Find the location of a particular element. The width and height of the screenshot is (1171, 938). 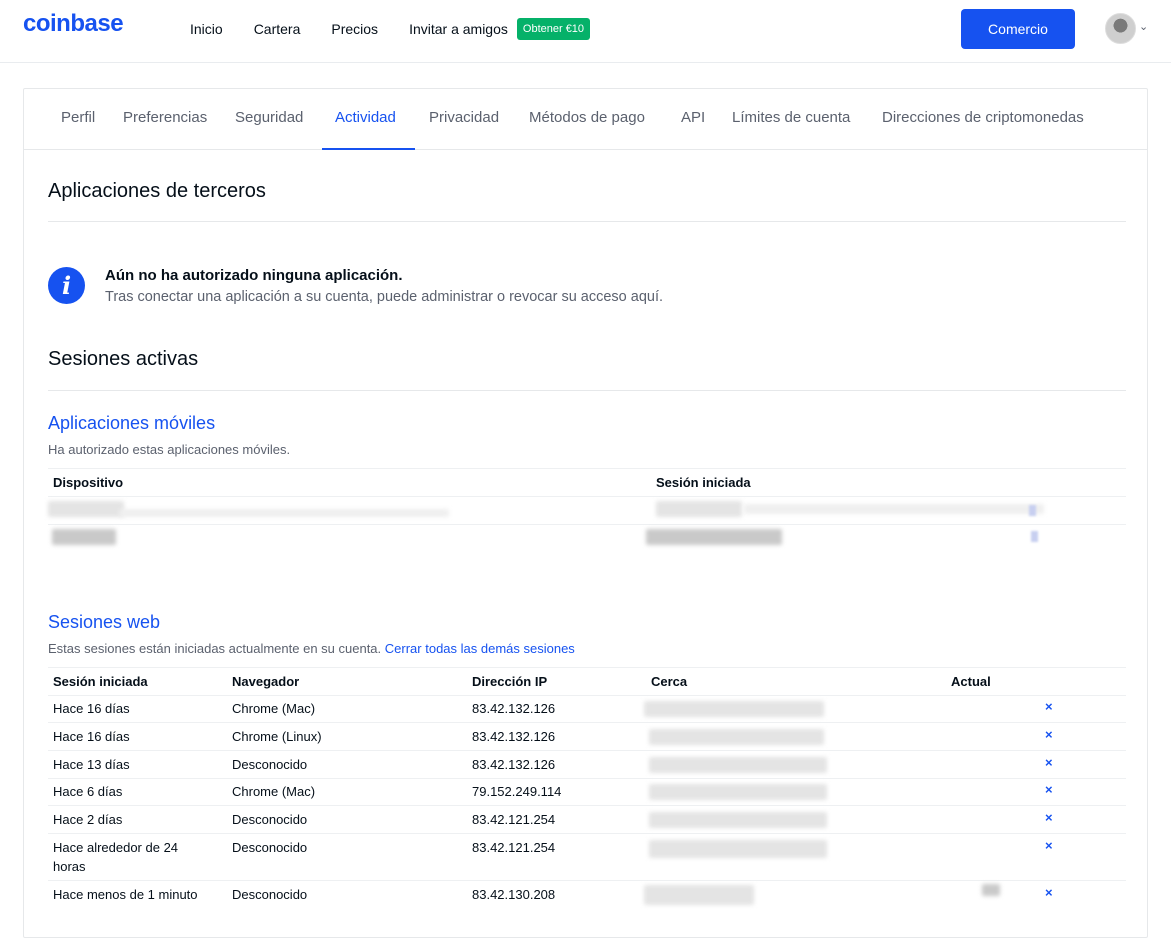

nav-link-prices: Precios is located at coordinates (354, 29).